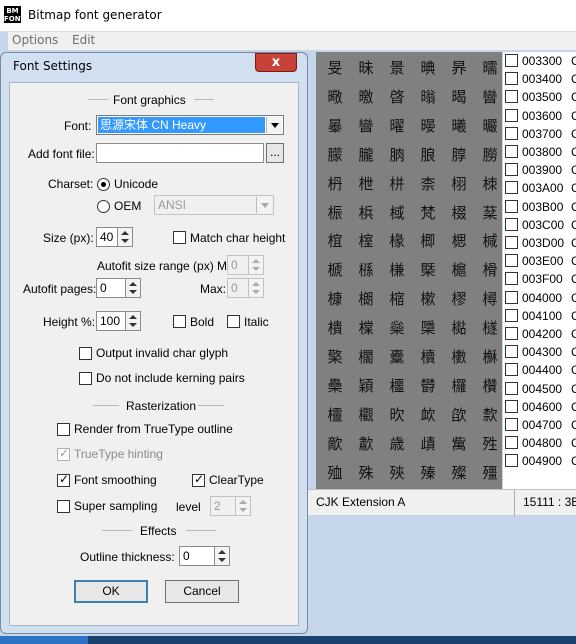 The height and width of the screenshot is (644, 576). Describe the element at coordinates (397, 126) in the screenshot. I see `glyph-cell: 曜` at that location.